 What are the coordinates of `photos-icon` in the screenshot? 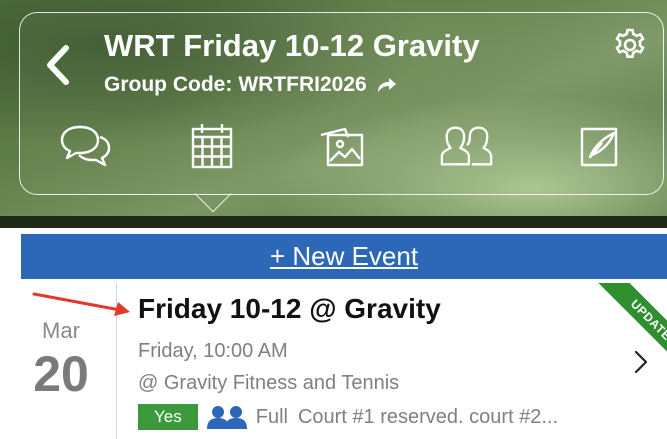 It's located at (342, 147).